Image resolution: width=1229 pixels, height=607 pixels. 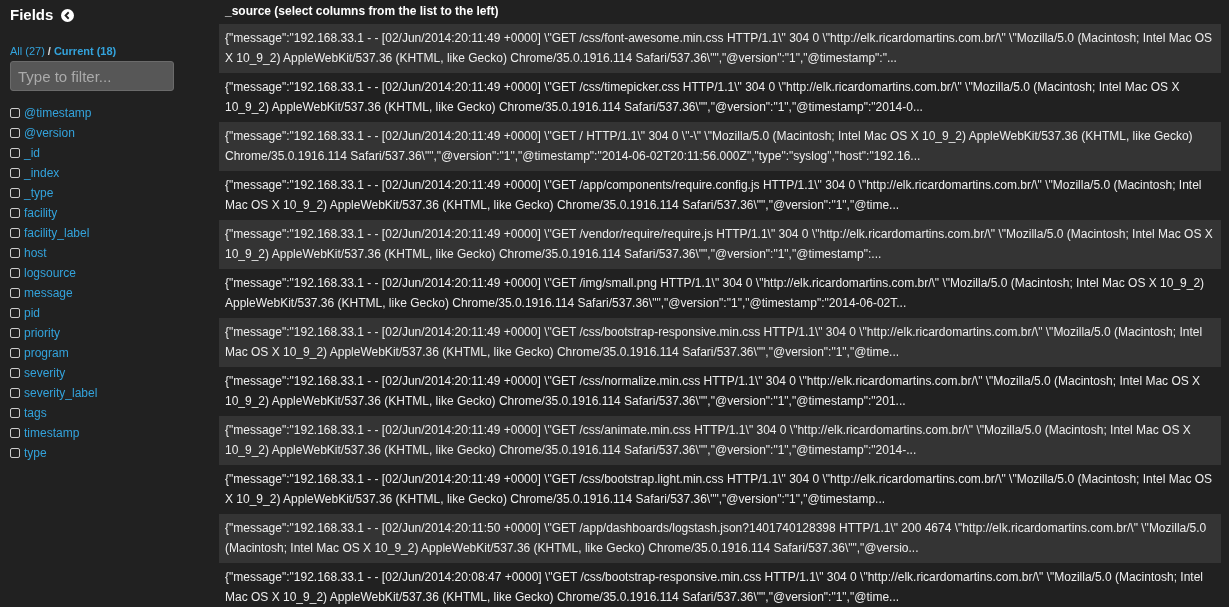 I want to click on column-header: _source (select columns from the list to the left), so click(x=362, y=11).